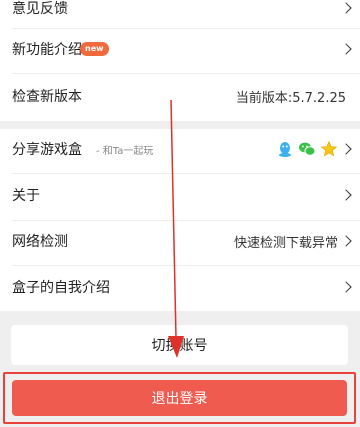 The width and height of the screenshot is (360, 427). I want to click on settings-item-label: 网络检测, so click(40, 242).